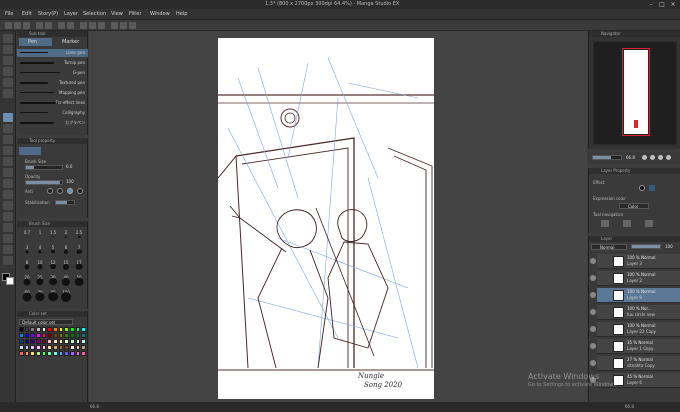 The height and width of the screenshot is (412, 680). Describe the element at coordinates (53, 296) in the screenshot. I see `brush-size-preset: 80` at that location.